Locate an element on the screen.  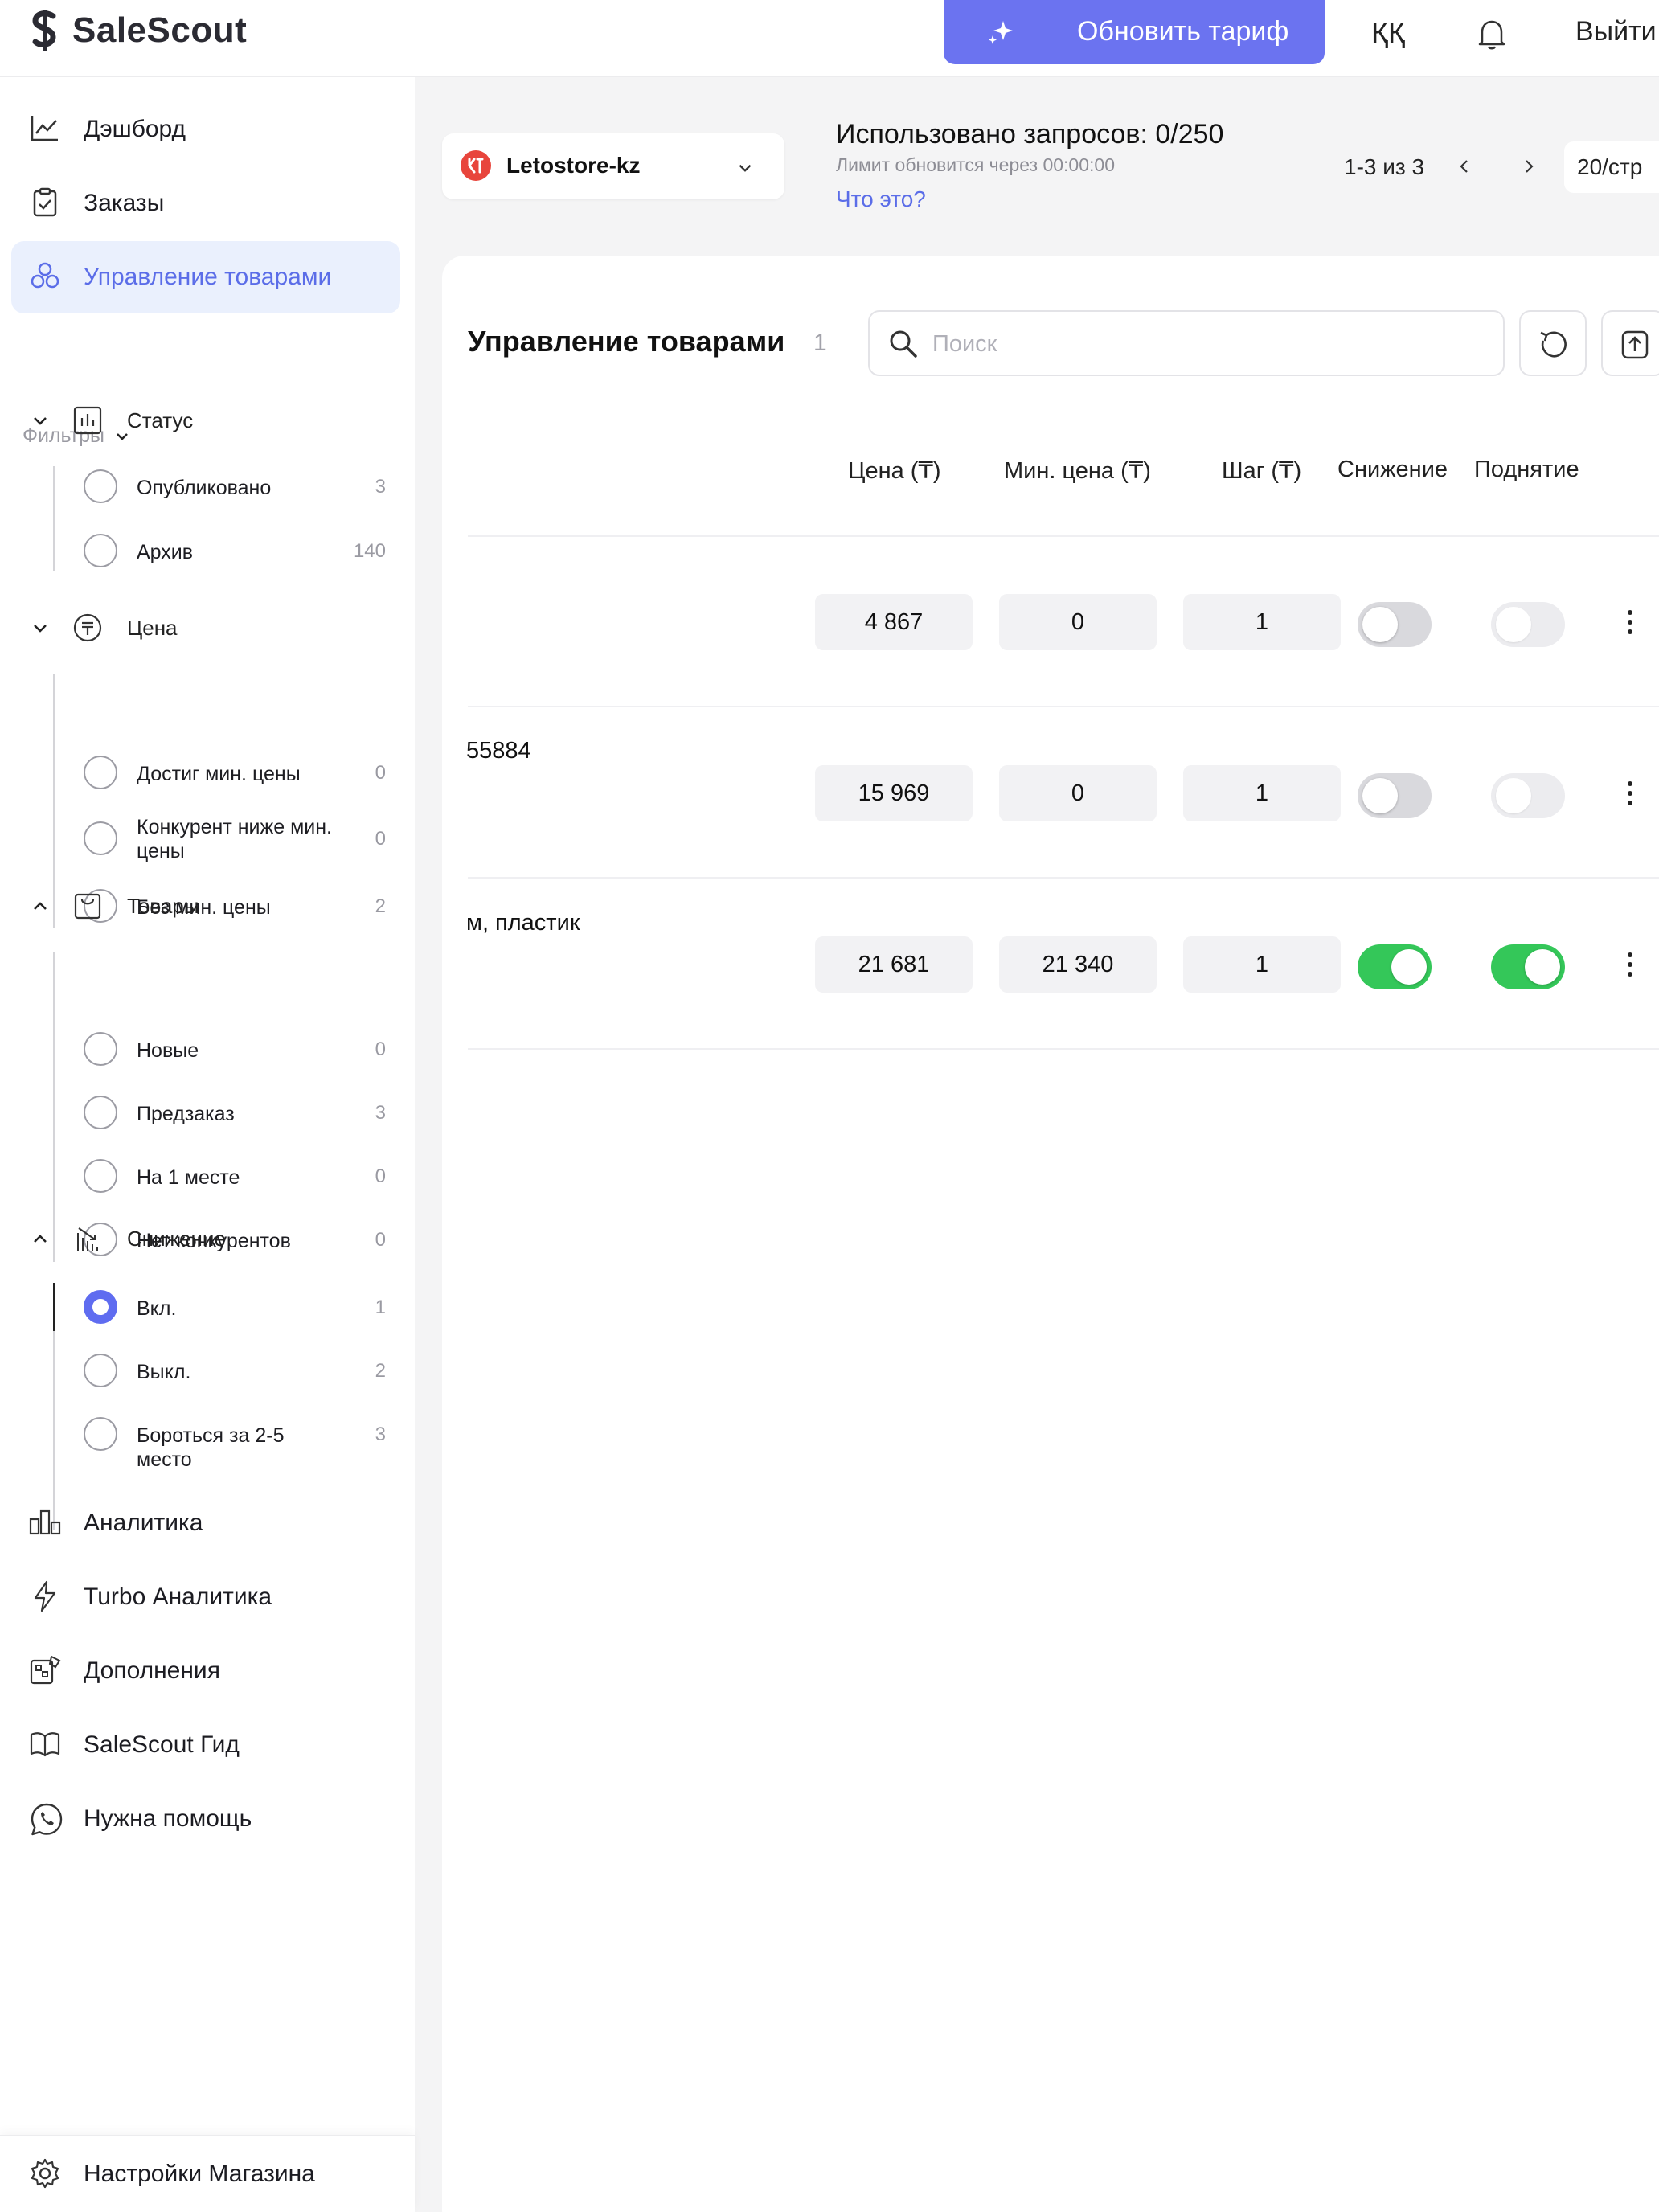
filter-option: Архив 140 is located at coordinates (237, 551).